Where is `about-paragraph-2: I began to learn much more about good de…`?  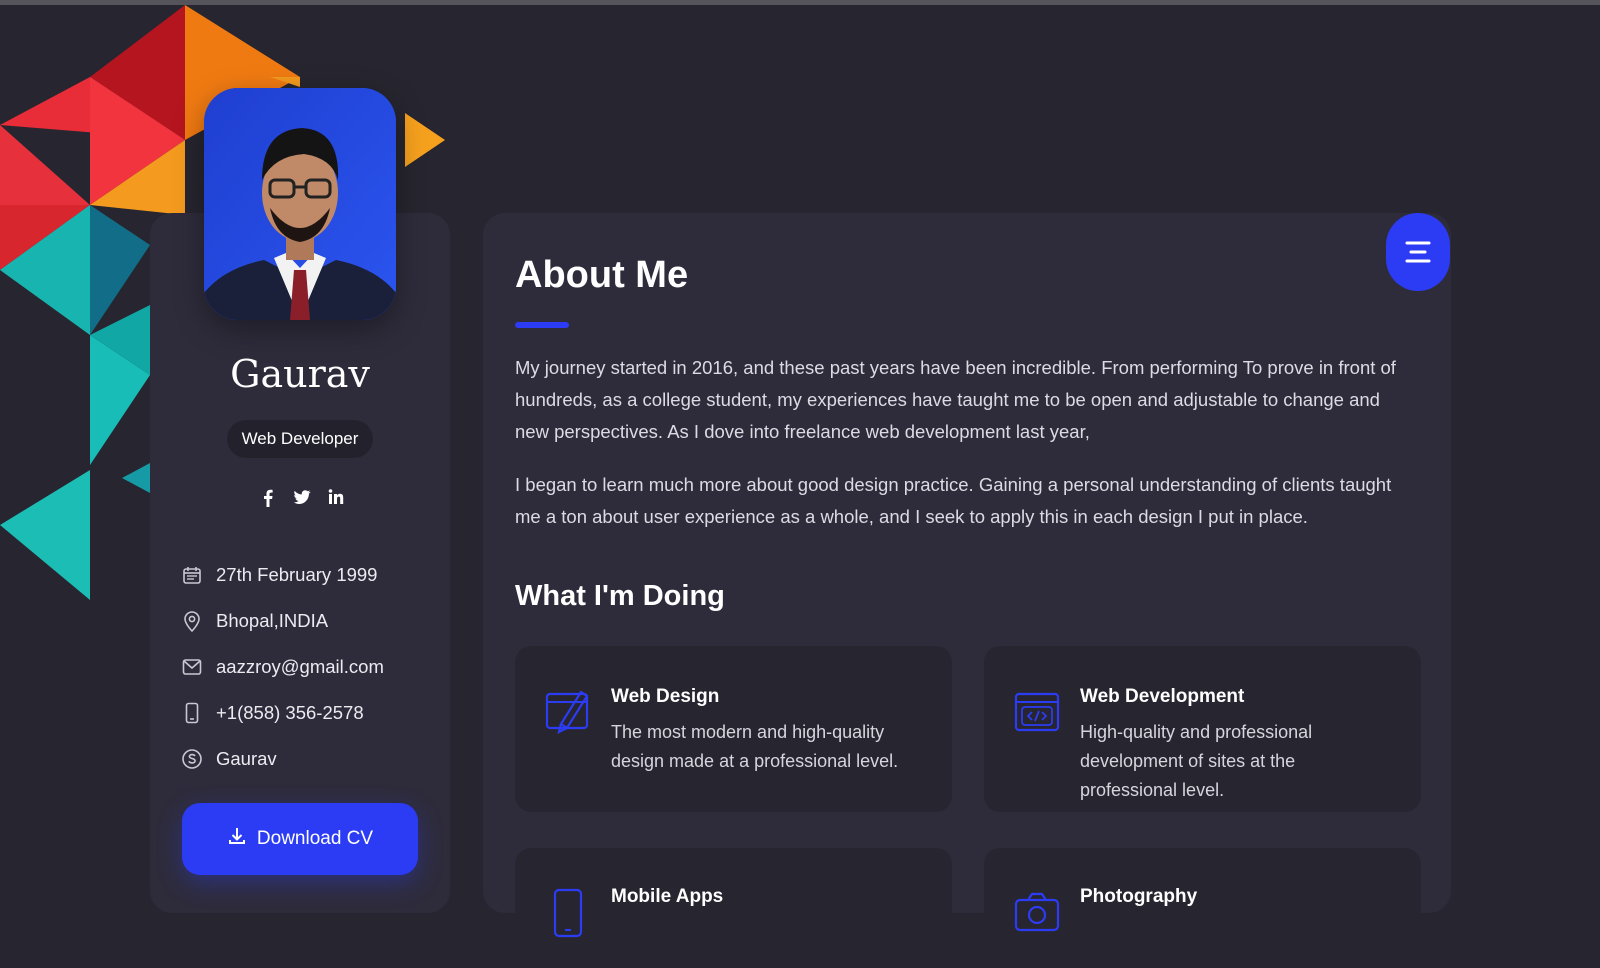 about-paragraph-2: I began to learn much more about good de… is located at coordinates (953, 500).